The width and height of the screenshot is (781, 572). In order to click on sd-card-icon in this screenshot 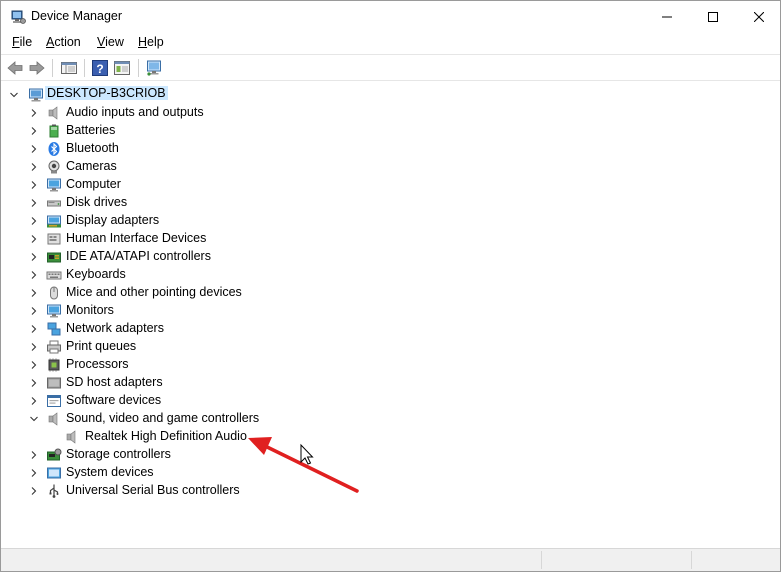, I will do `click(54, 383)`.